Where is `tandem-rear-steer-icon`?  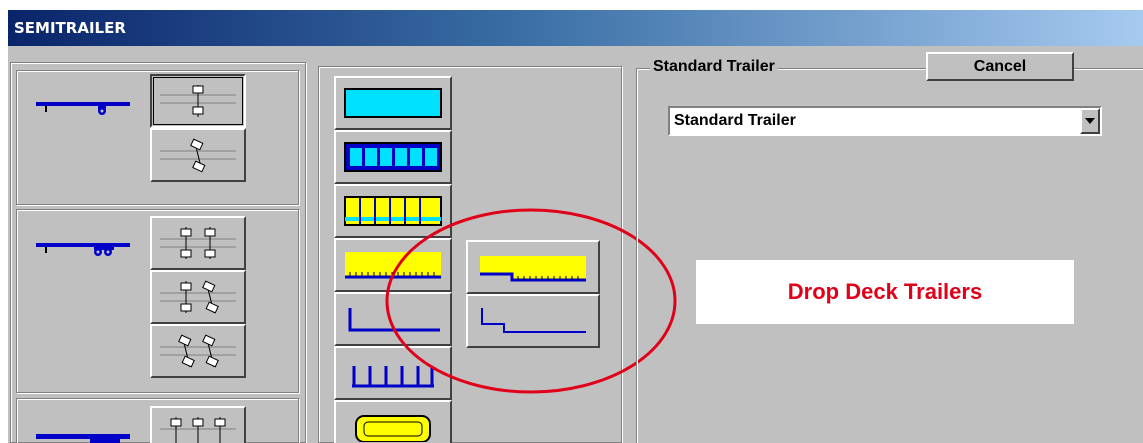 tandem-rear-steer-icon is located at coordinates (198, 297).